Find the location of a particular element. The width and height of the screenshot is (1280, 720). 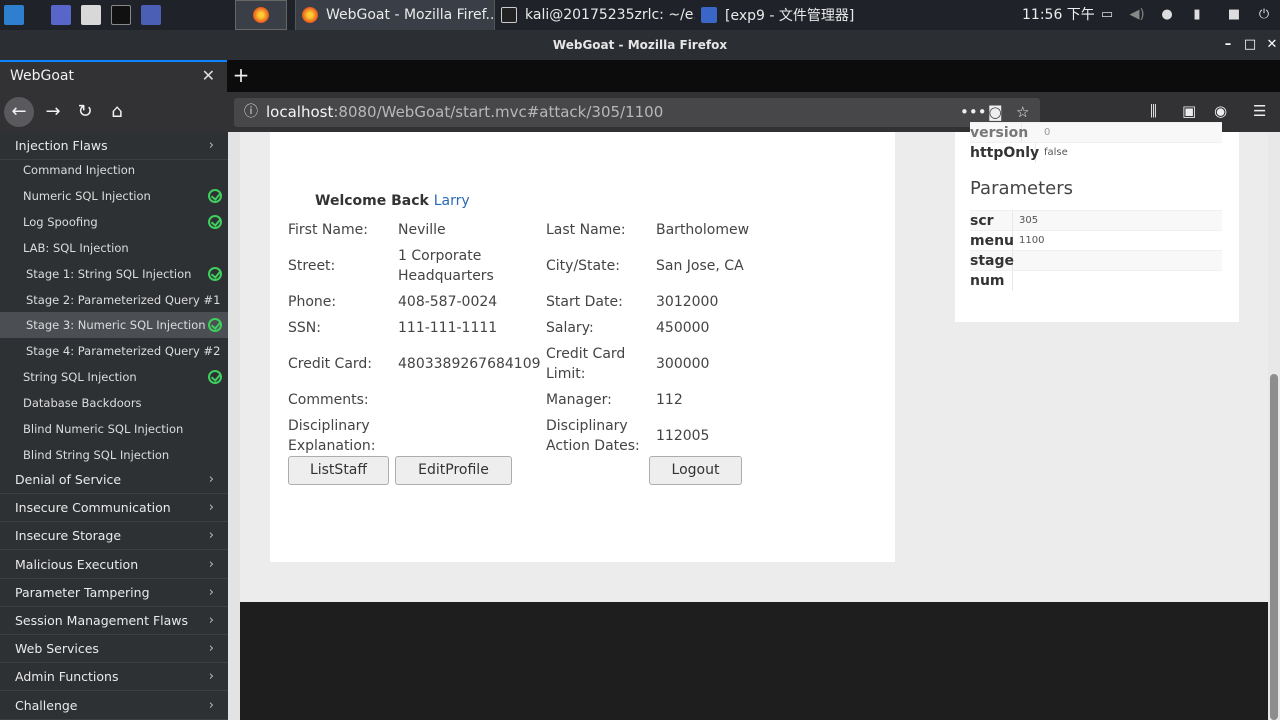

cookie-row-httponly: httpOnly false is located at coordinates (1096, 152).